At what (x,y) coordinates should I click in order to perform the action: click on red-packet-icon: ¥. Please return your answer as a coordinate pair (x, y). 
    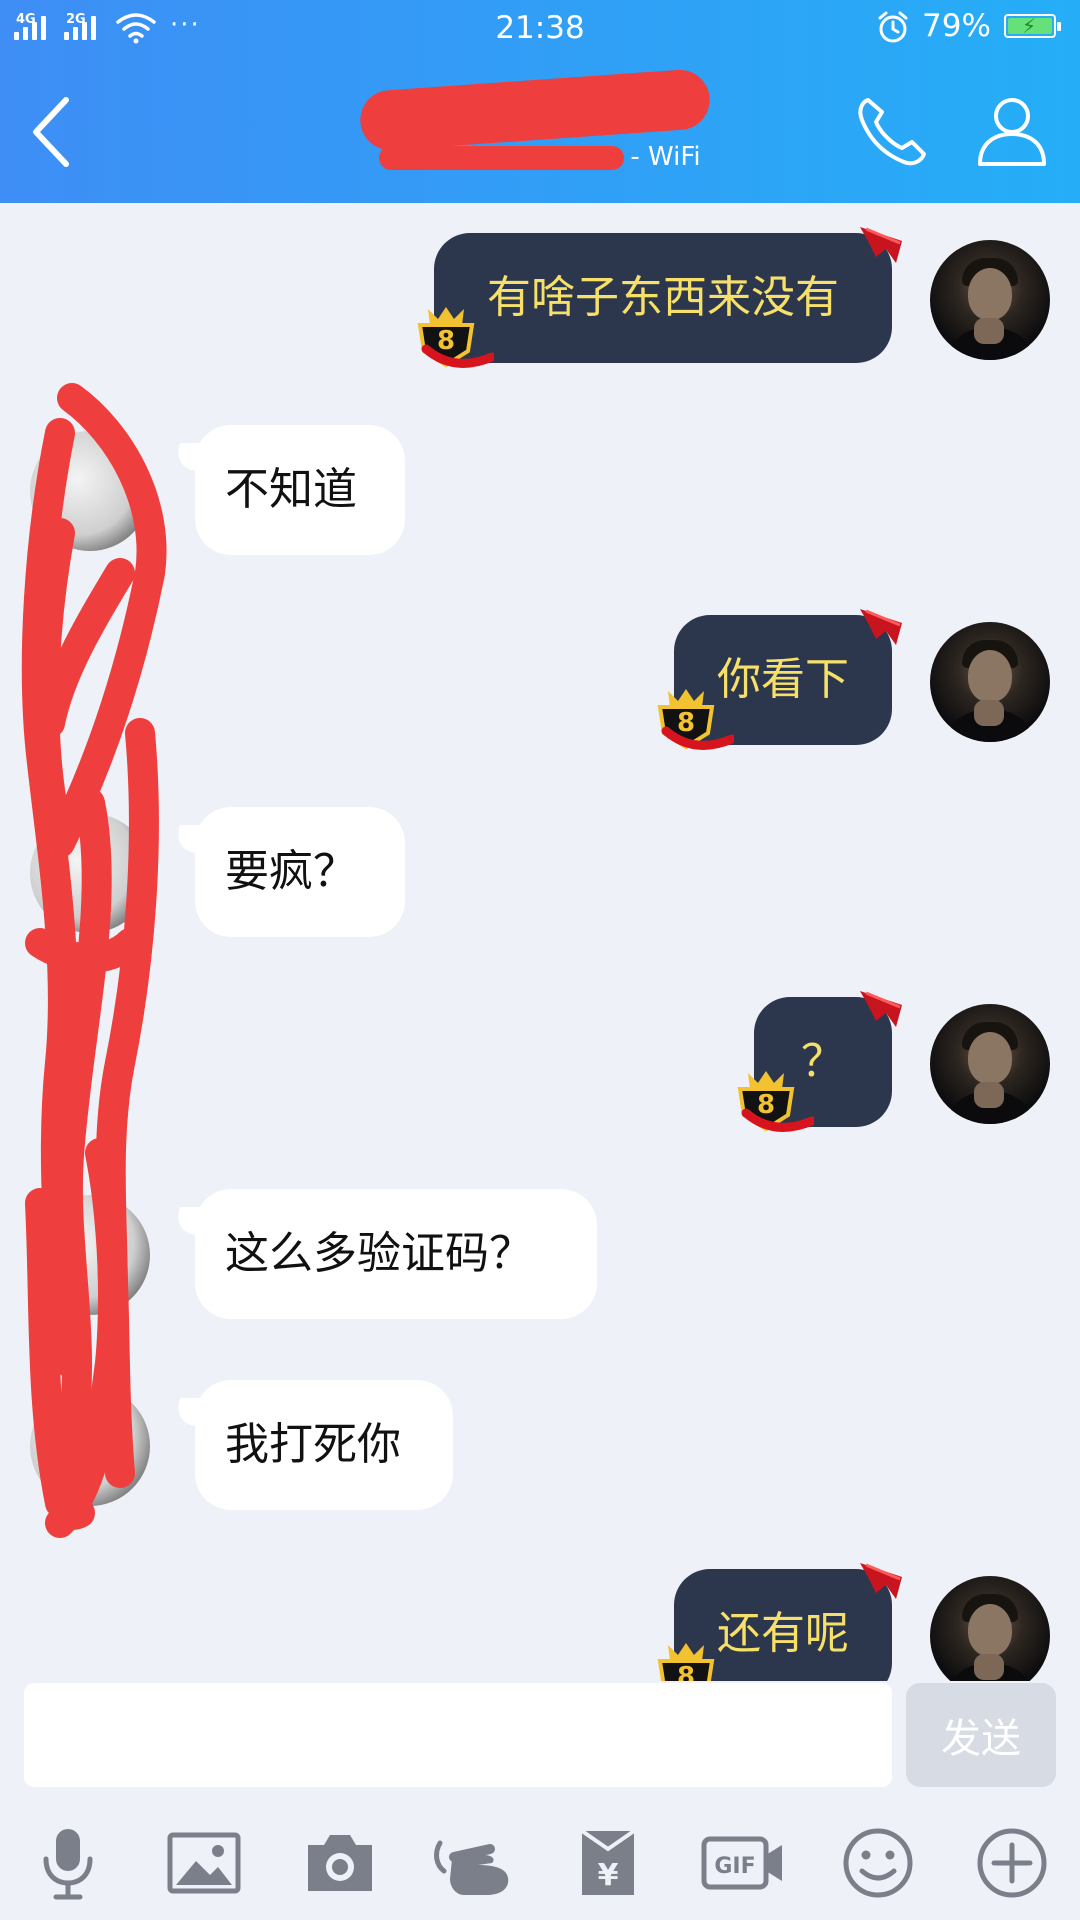
    Looking at the image, I should click on (608, 1863).